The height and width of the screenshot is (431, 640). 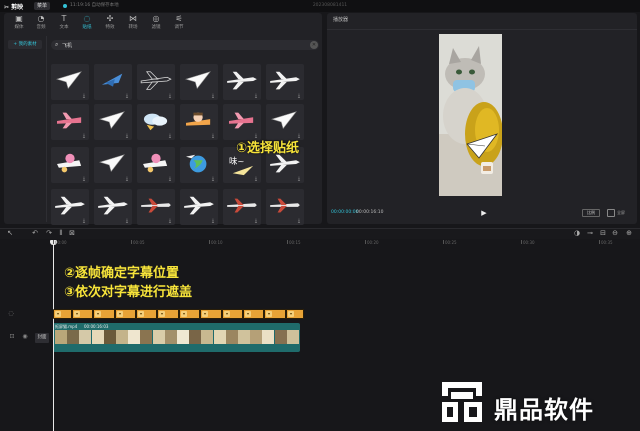 I want to click on import-button: + 我的素材, so click(x=25, y=44).